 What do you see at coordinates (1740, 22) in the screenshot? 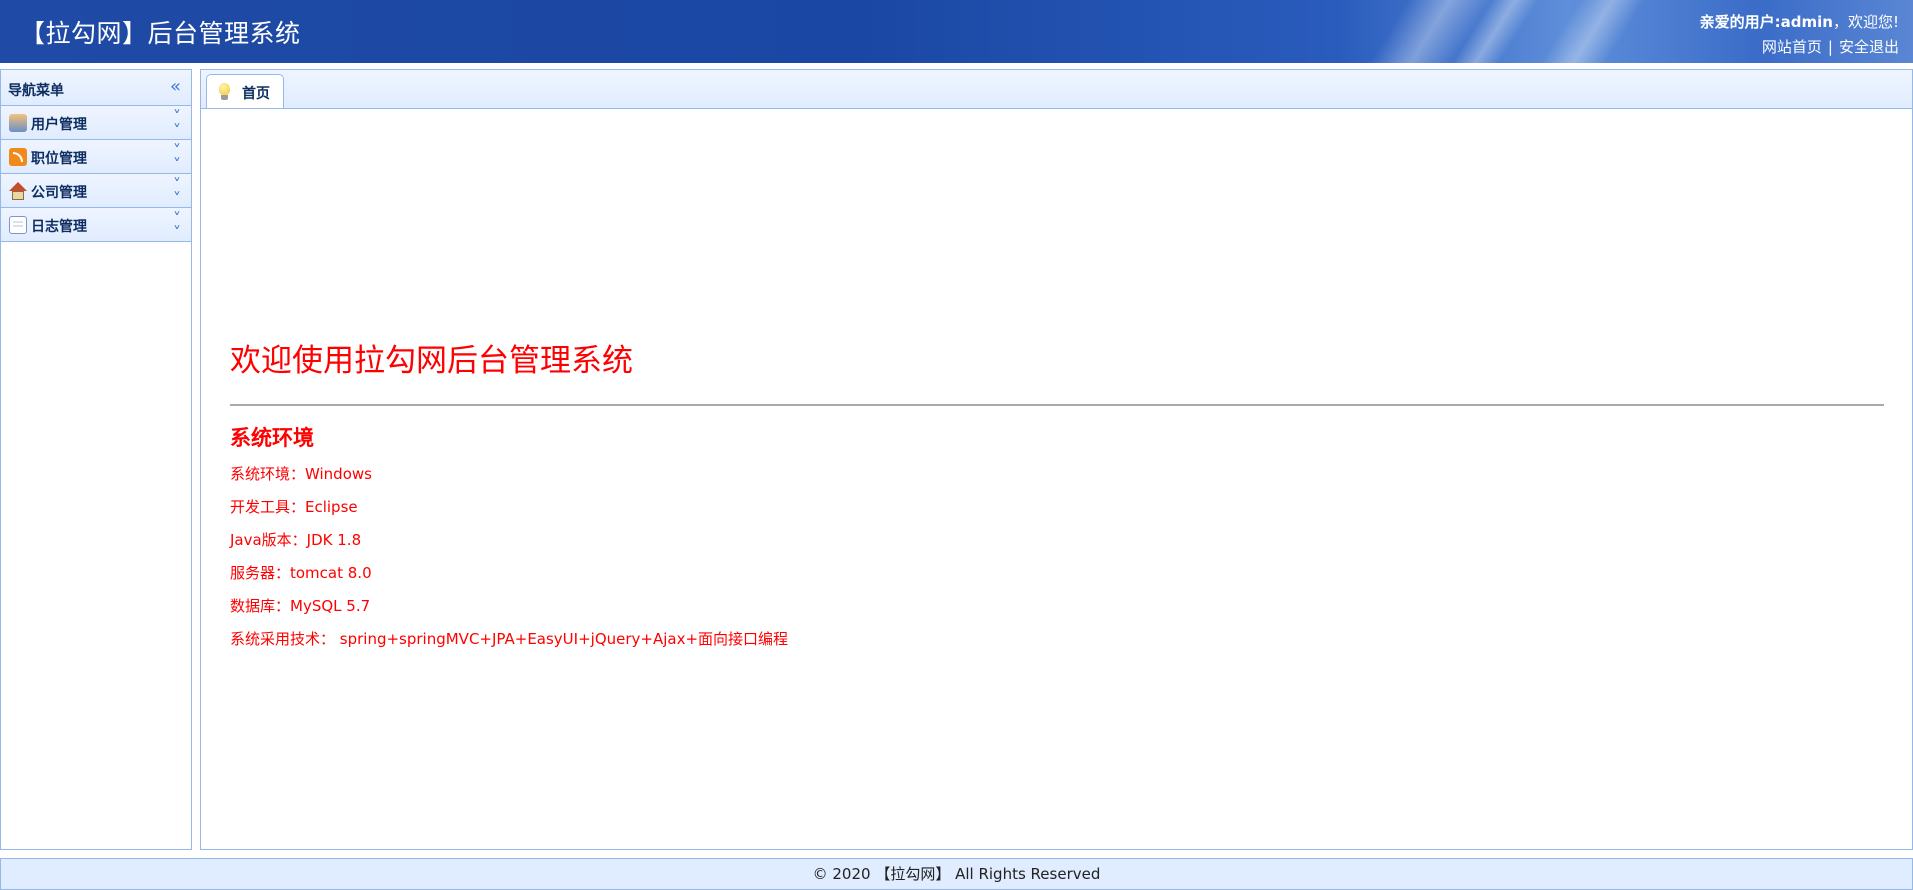
I see `greeting-prefix: 亲爱的用户:` at bounding box center [1740, 22].